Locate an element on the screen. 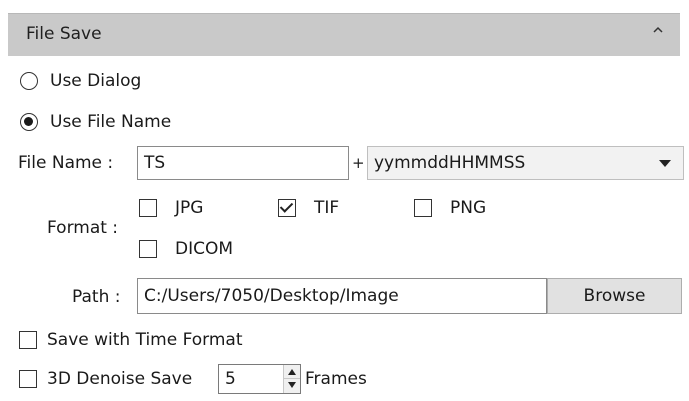 This screenshot has width=689, height=401. decrement-icon is located at coordinates (292, 385).